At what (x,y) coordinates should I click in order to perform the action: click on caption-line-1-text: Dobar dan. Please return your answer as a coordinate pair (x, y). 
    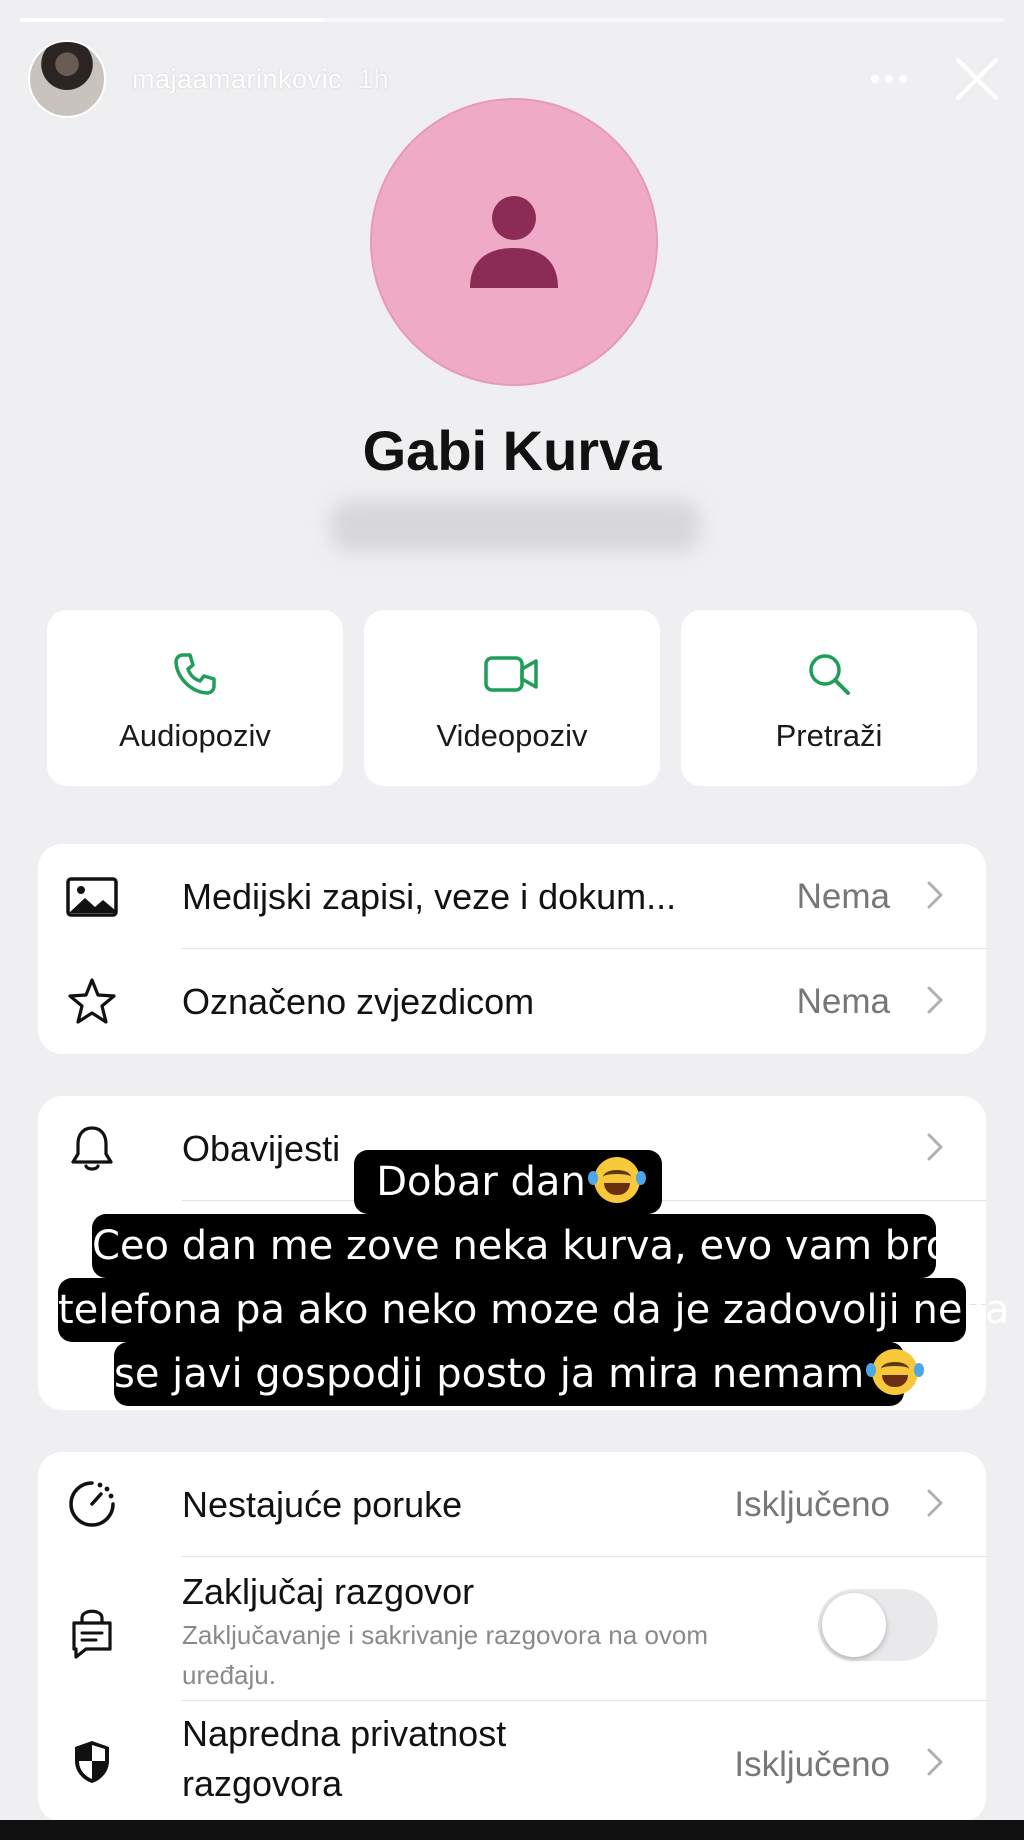
    Looking at the image, I should click on (481, 1182).